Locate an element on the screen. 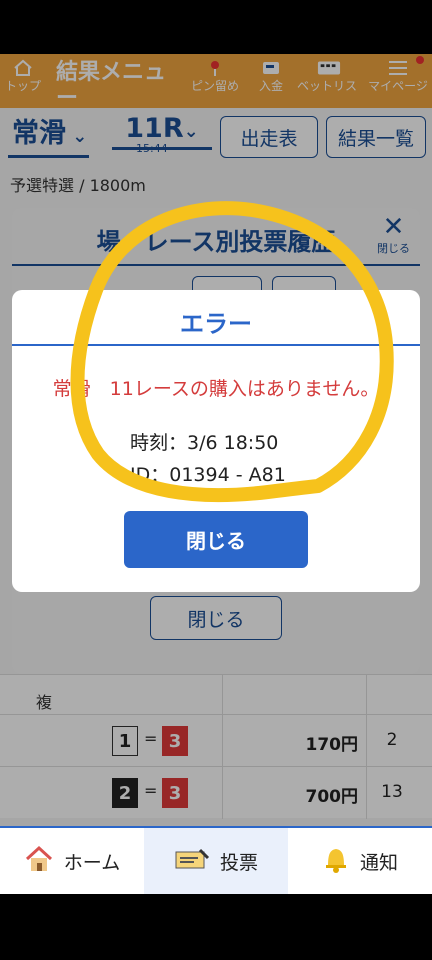 The image size is (432, 960). error-close-button: 閉じる is located at coordinates (216, 539).